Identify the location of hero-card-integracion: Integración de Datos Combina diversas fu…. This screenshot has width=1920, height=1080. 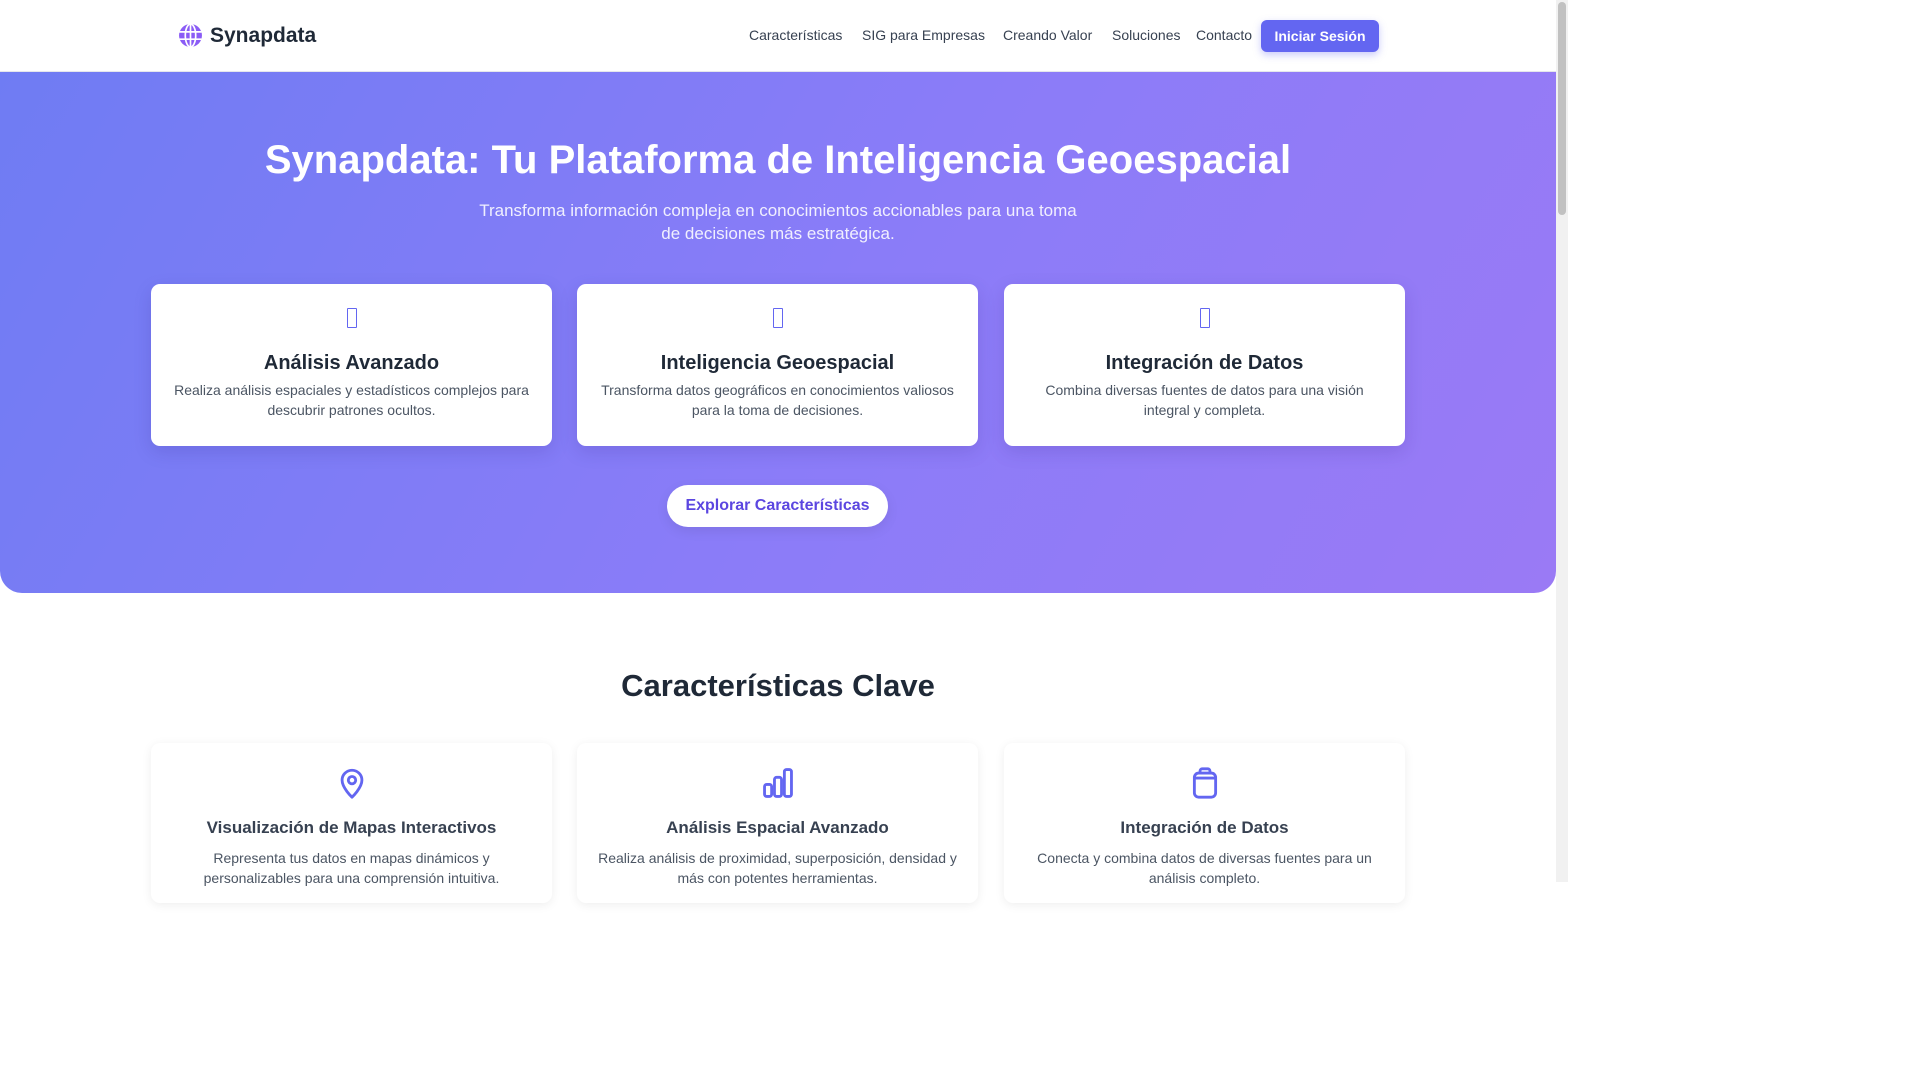
(1204, 365).